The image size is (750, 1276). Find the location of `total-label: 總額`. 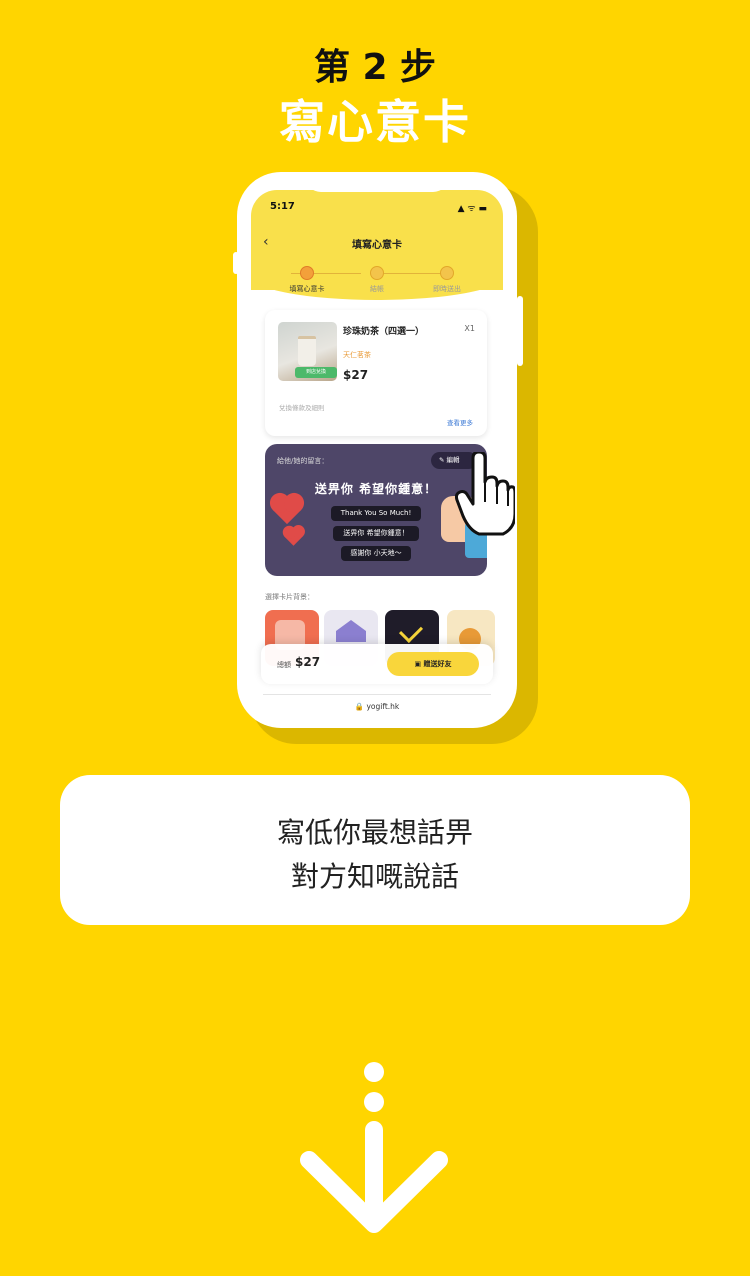

total-label: 總額 is located at coordinates (284, 665).